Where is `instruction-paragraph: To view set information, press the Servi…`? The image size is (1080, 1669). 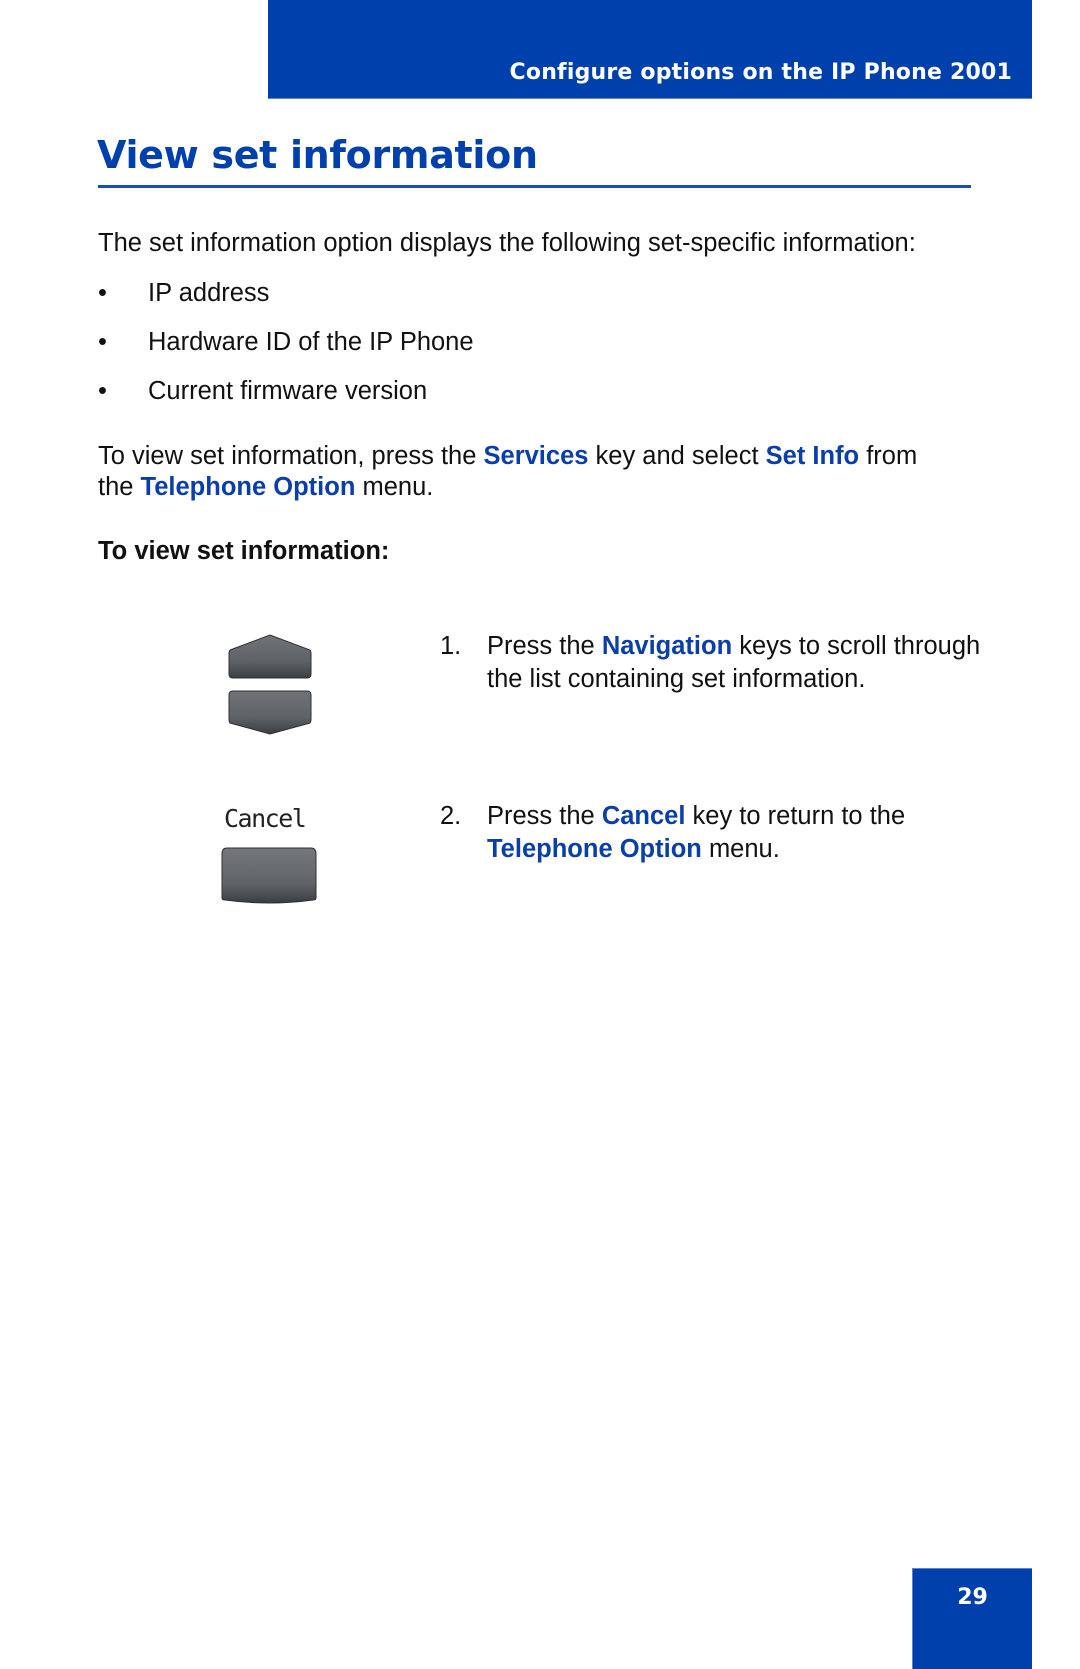 instruction-paragraph: To view set information, press the Servi… is located at coordinates (507, 472).